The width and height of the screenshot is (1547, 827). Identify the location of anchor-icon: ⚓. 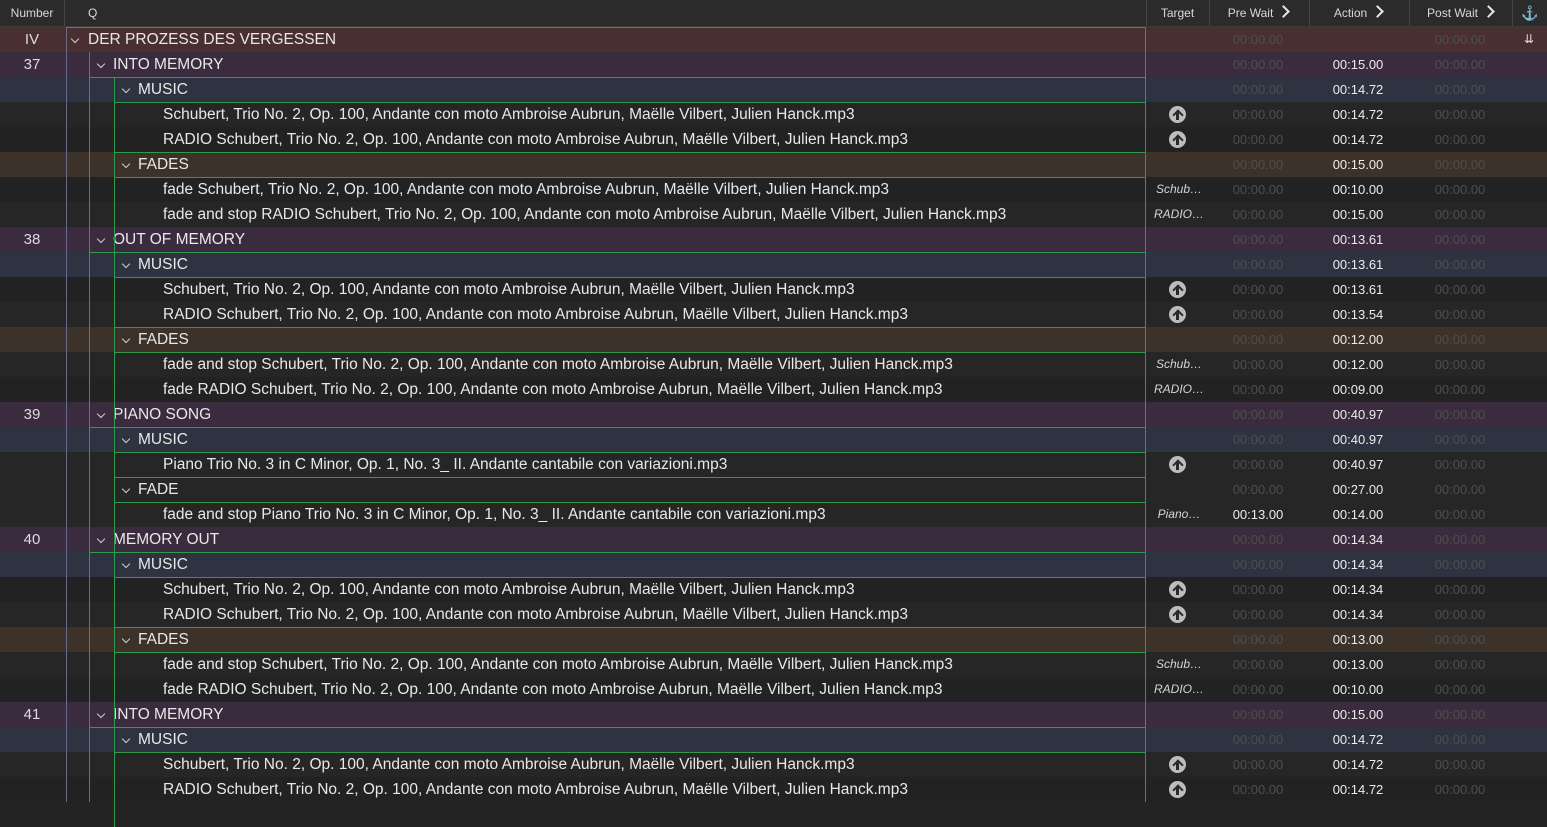
(1530, 13).